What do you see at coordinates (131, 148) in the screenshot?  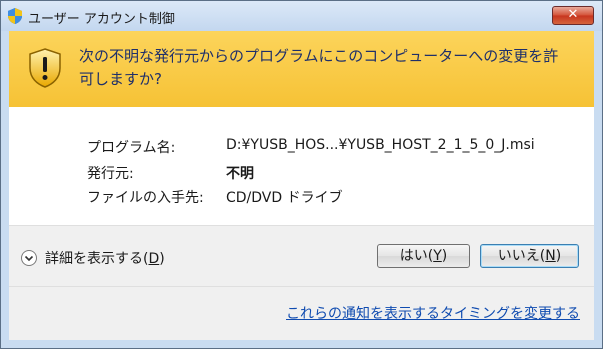 I see `program-name-label: プログラム名:` at bounding box center [131, 148].